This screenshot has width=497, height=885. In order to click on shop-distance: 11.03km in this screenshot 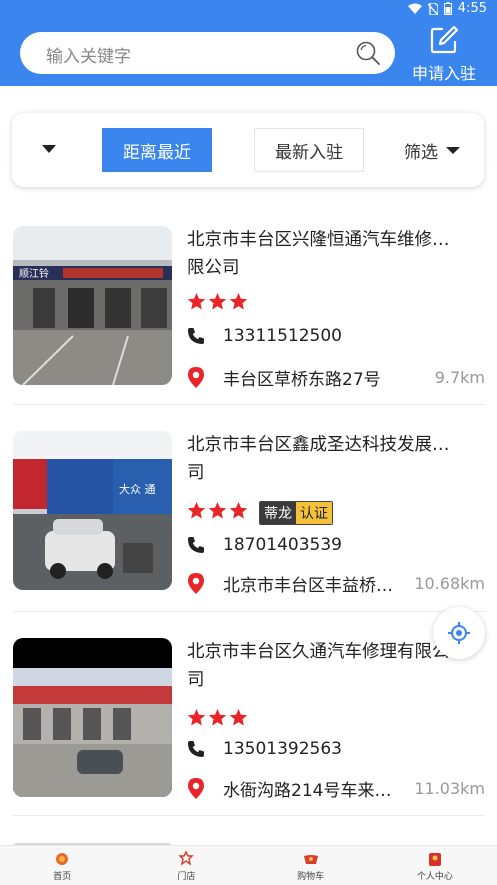, I will do `click(449, 788)`.